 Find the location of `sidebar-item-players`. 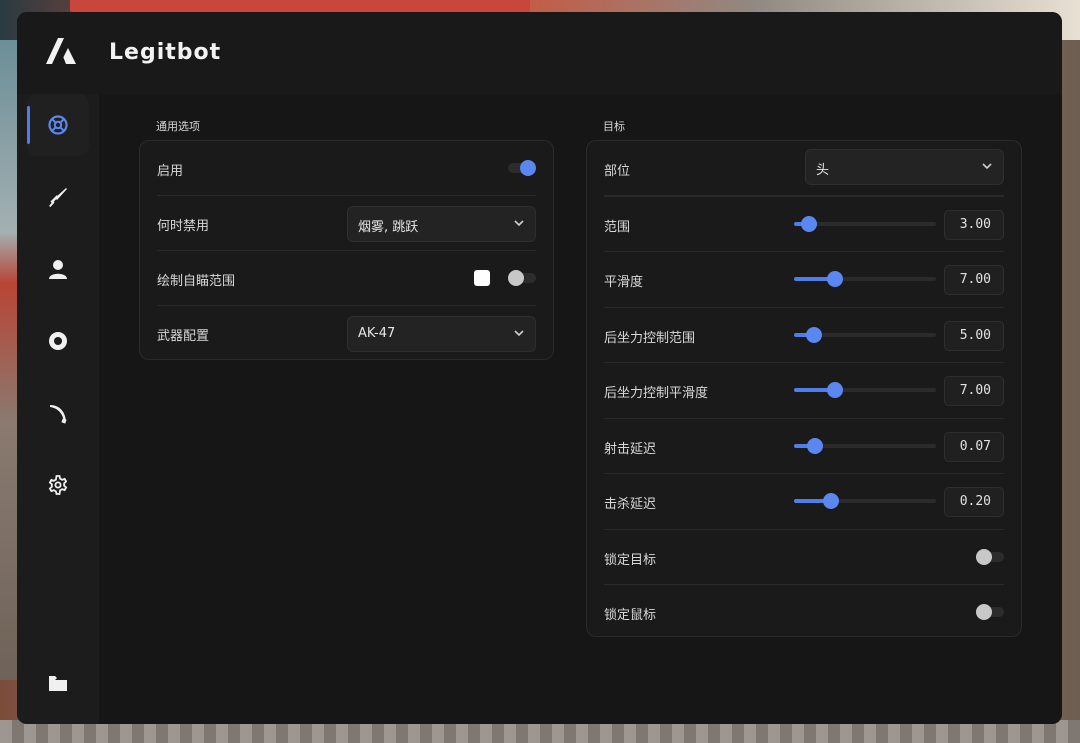

sidebar-item-players is located at coordinates (58, 269).